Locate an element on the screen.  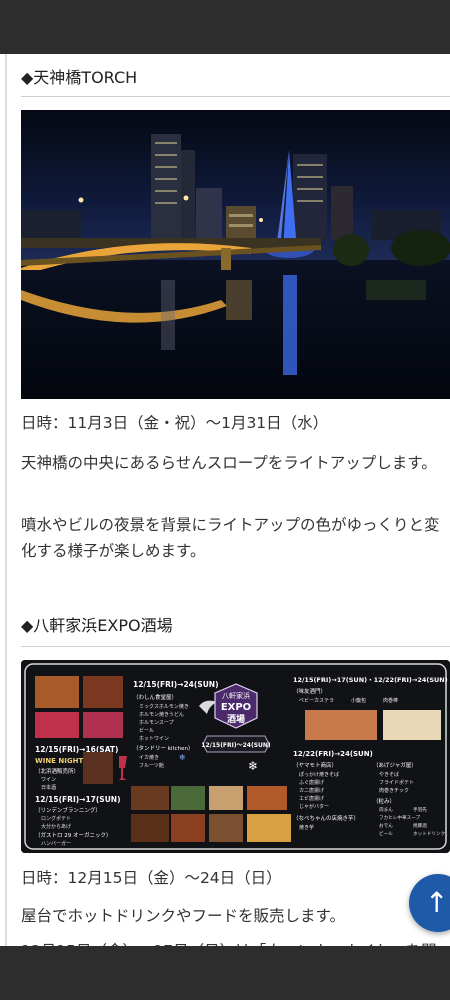
poster-item: ホルモン焼きうどん is located at coordinates (161, 714).